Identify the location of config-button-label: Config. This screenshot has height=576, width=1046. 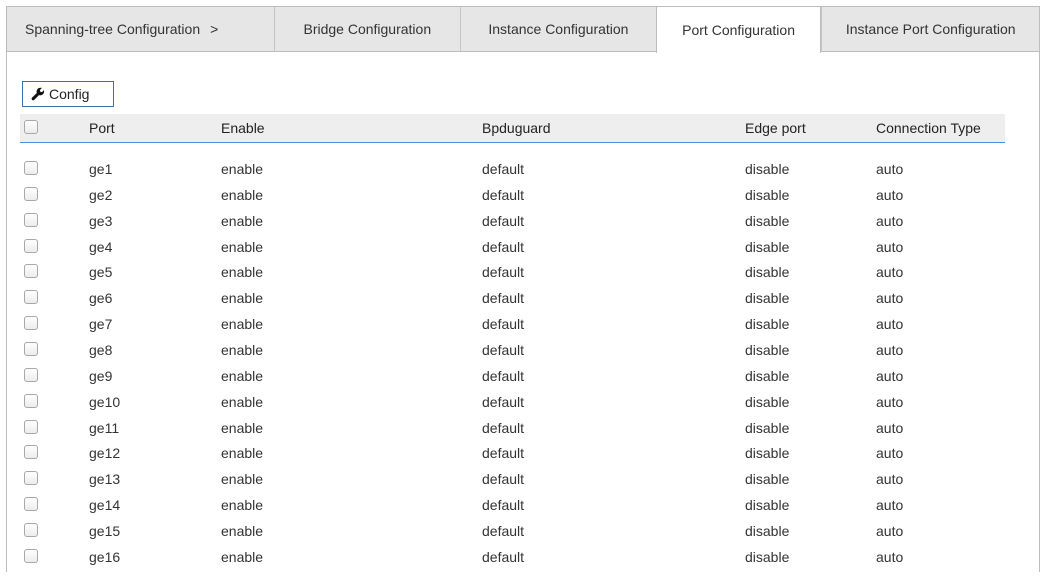
(69, 94).